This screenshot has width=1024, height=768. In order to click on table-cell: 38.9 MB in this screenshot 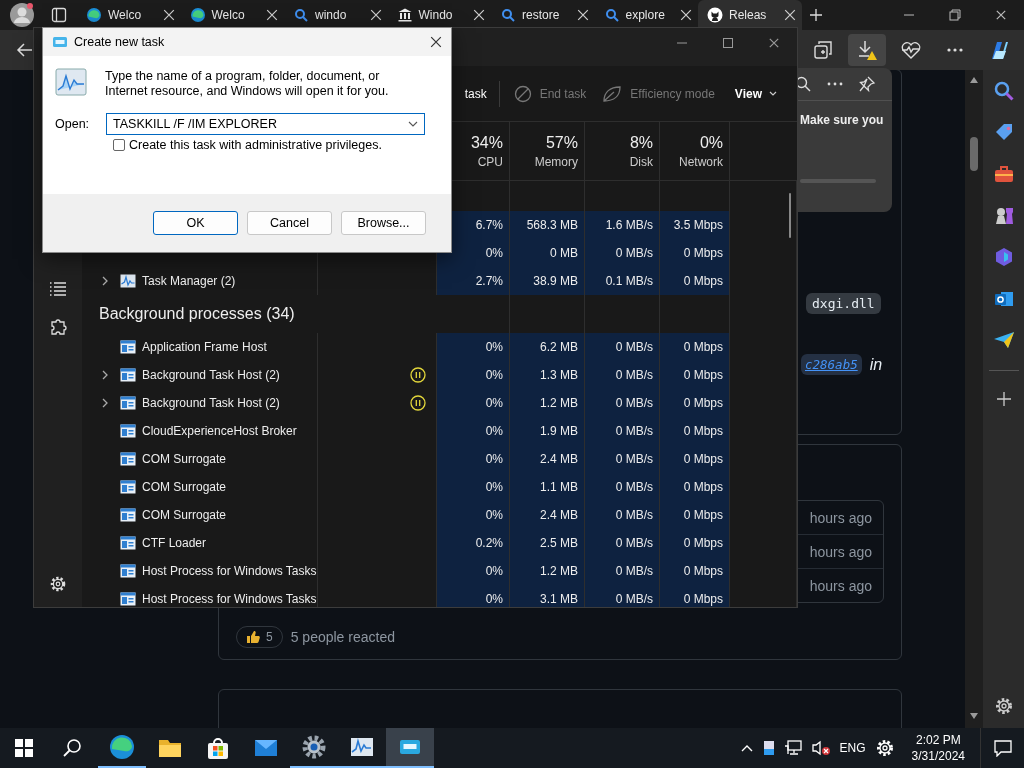, I will do `click(547, 281)`.